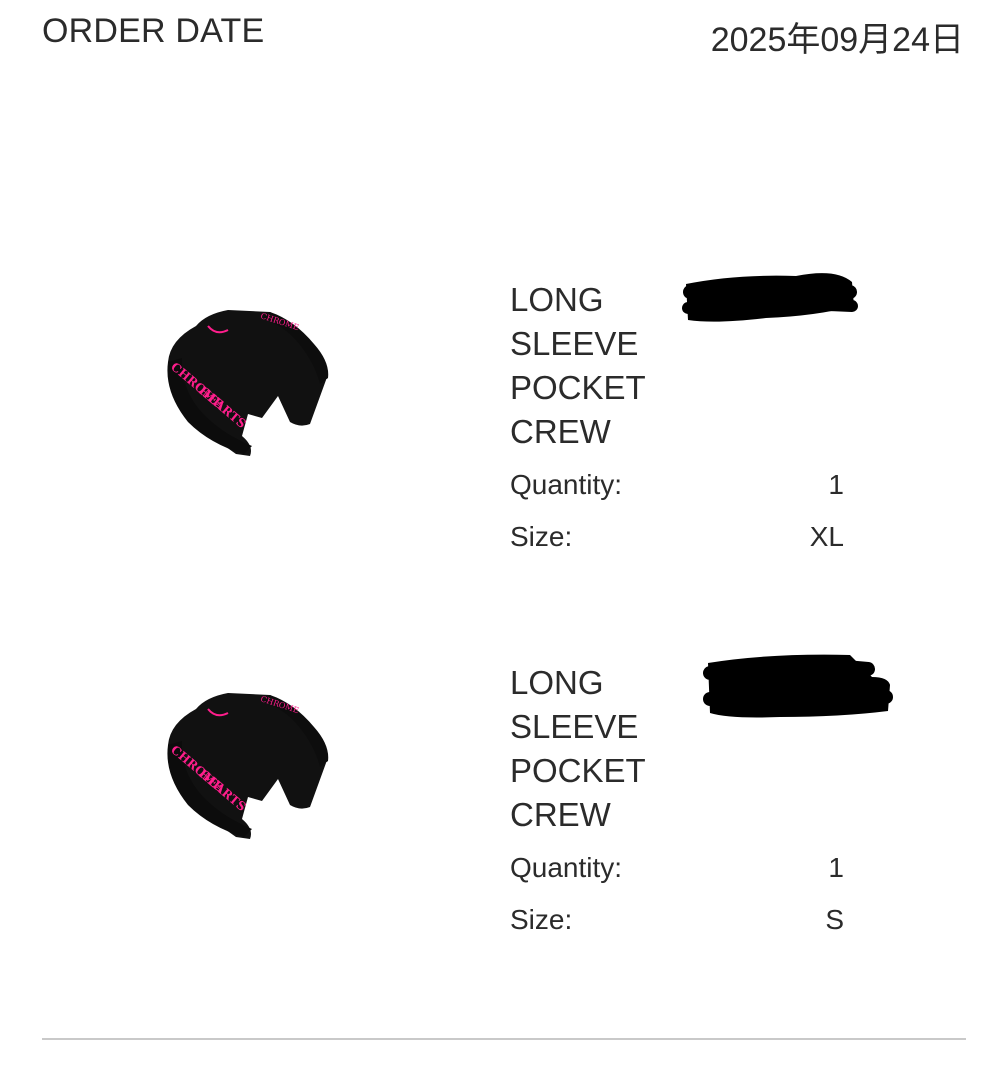 This screenshot has width=1008, height=1080. Describe the element at coordinates (504, 1039) in the screenshot. I see `section-divider` at that location.